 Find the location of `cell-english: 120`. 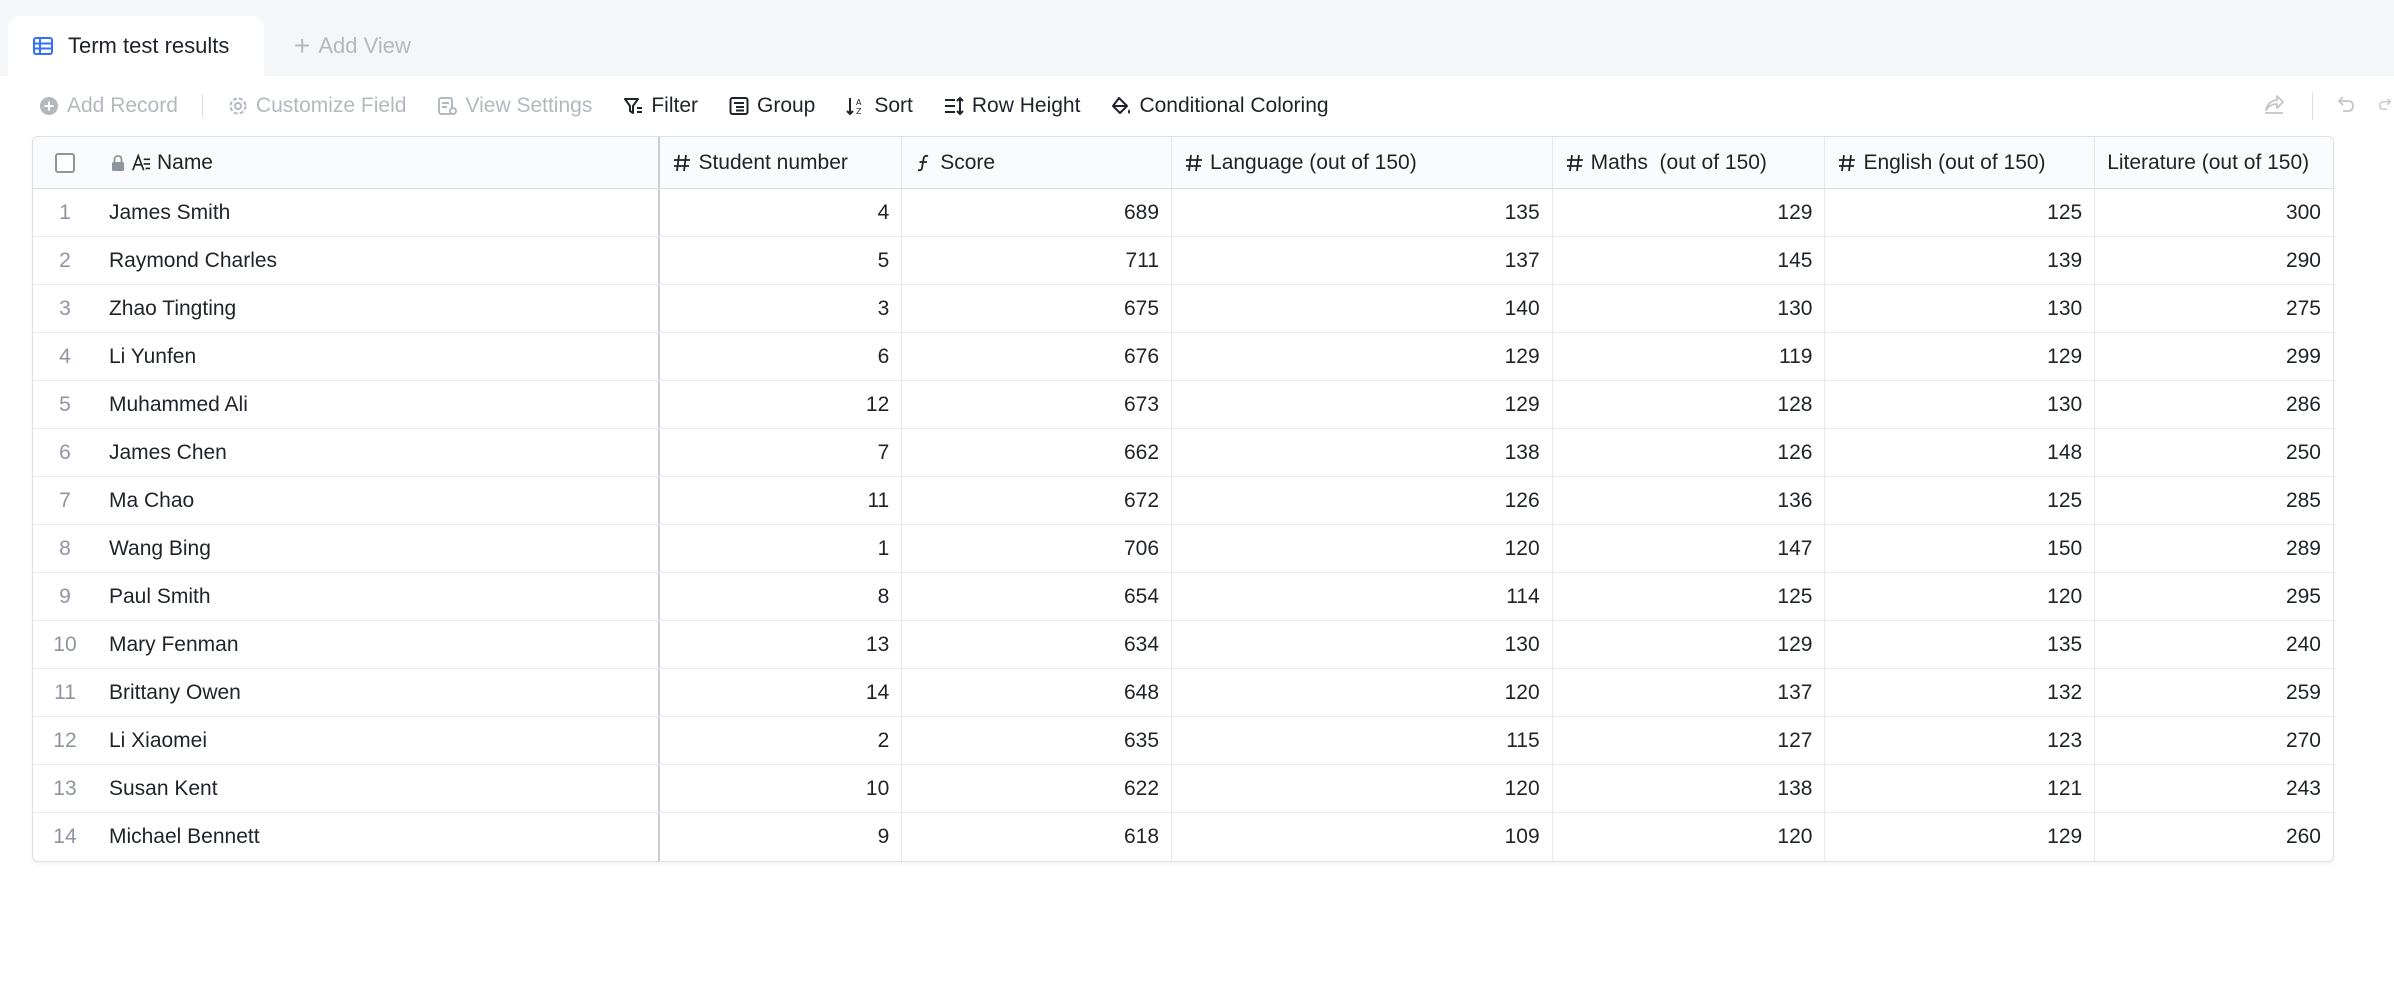

cell-english: 120 is located at coordinates (1960, 596).